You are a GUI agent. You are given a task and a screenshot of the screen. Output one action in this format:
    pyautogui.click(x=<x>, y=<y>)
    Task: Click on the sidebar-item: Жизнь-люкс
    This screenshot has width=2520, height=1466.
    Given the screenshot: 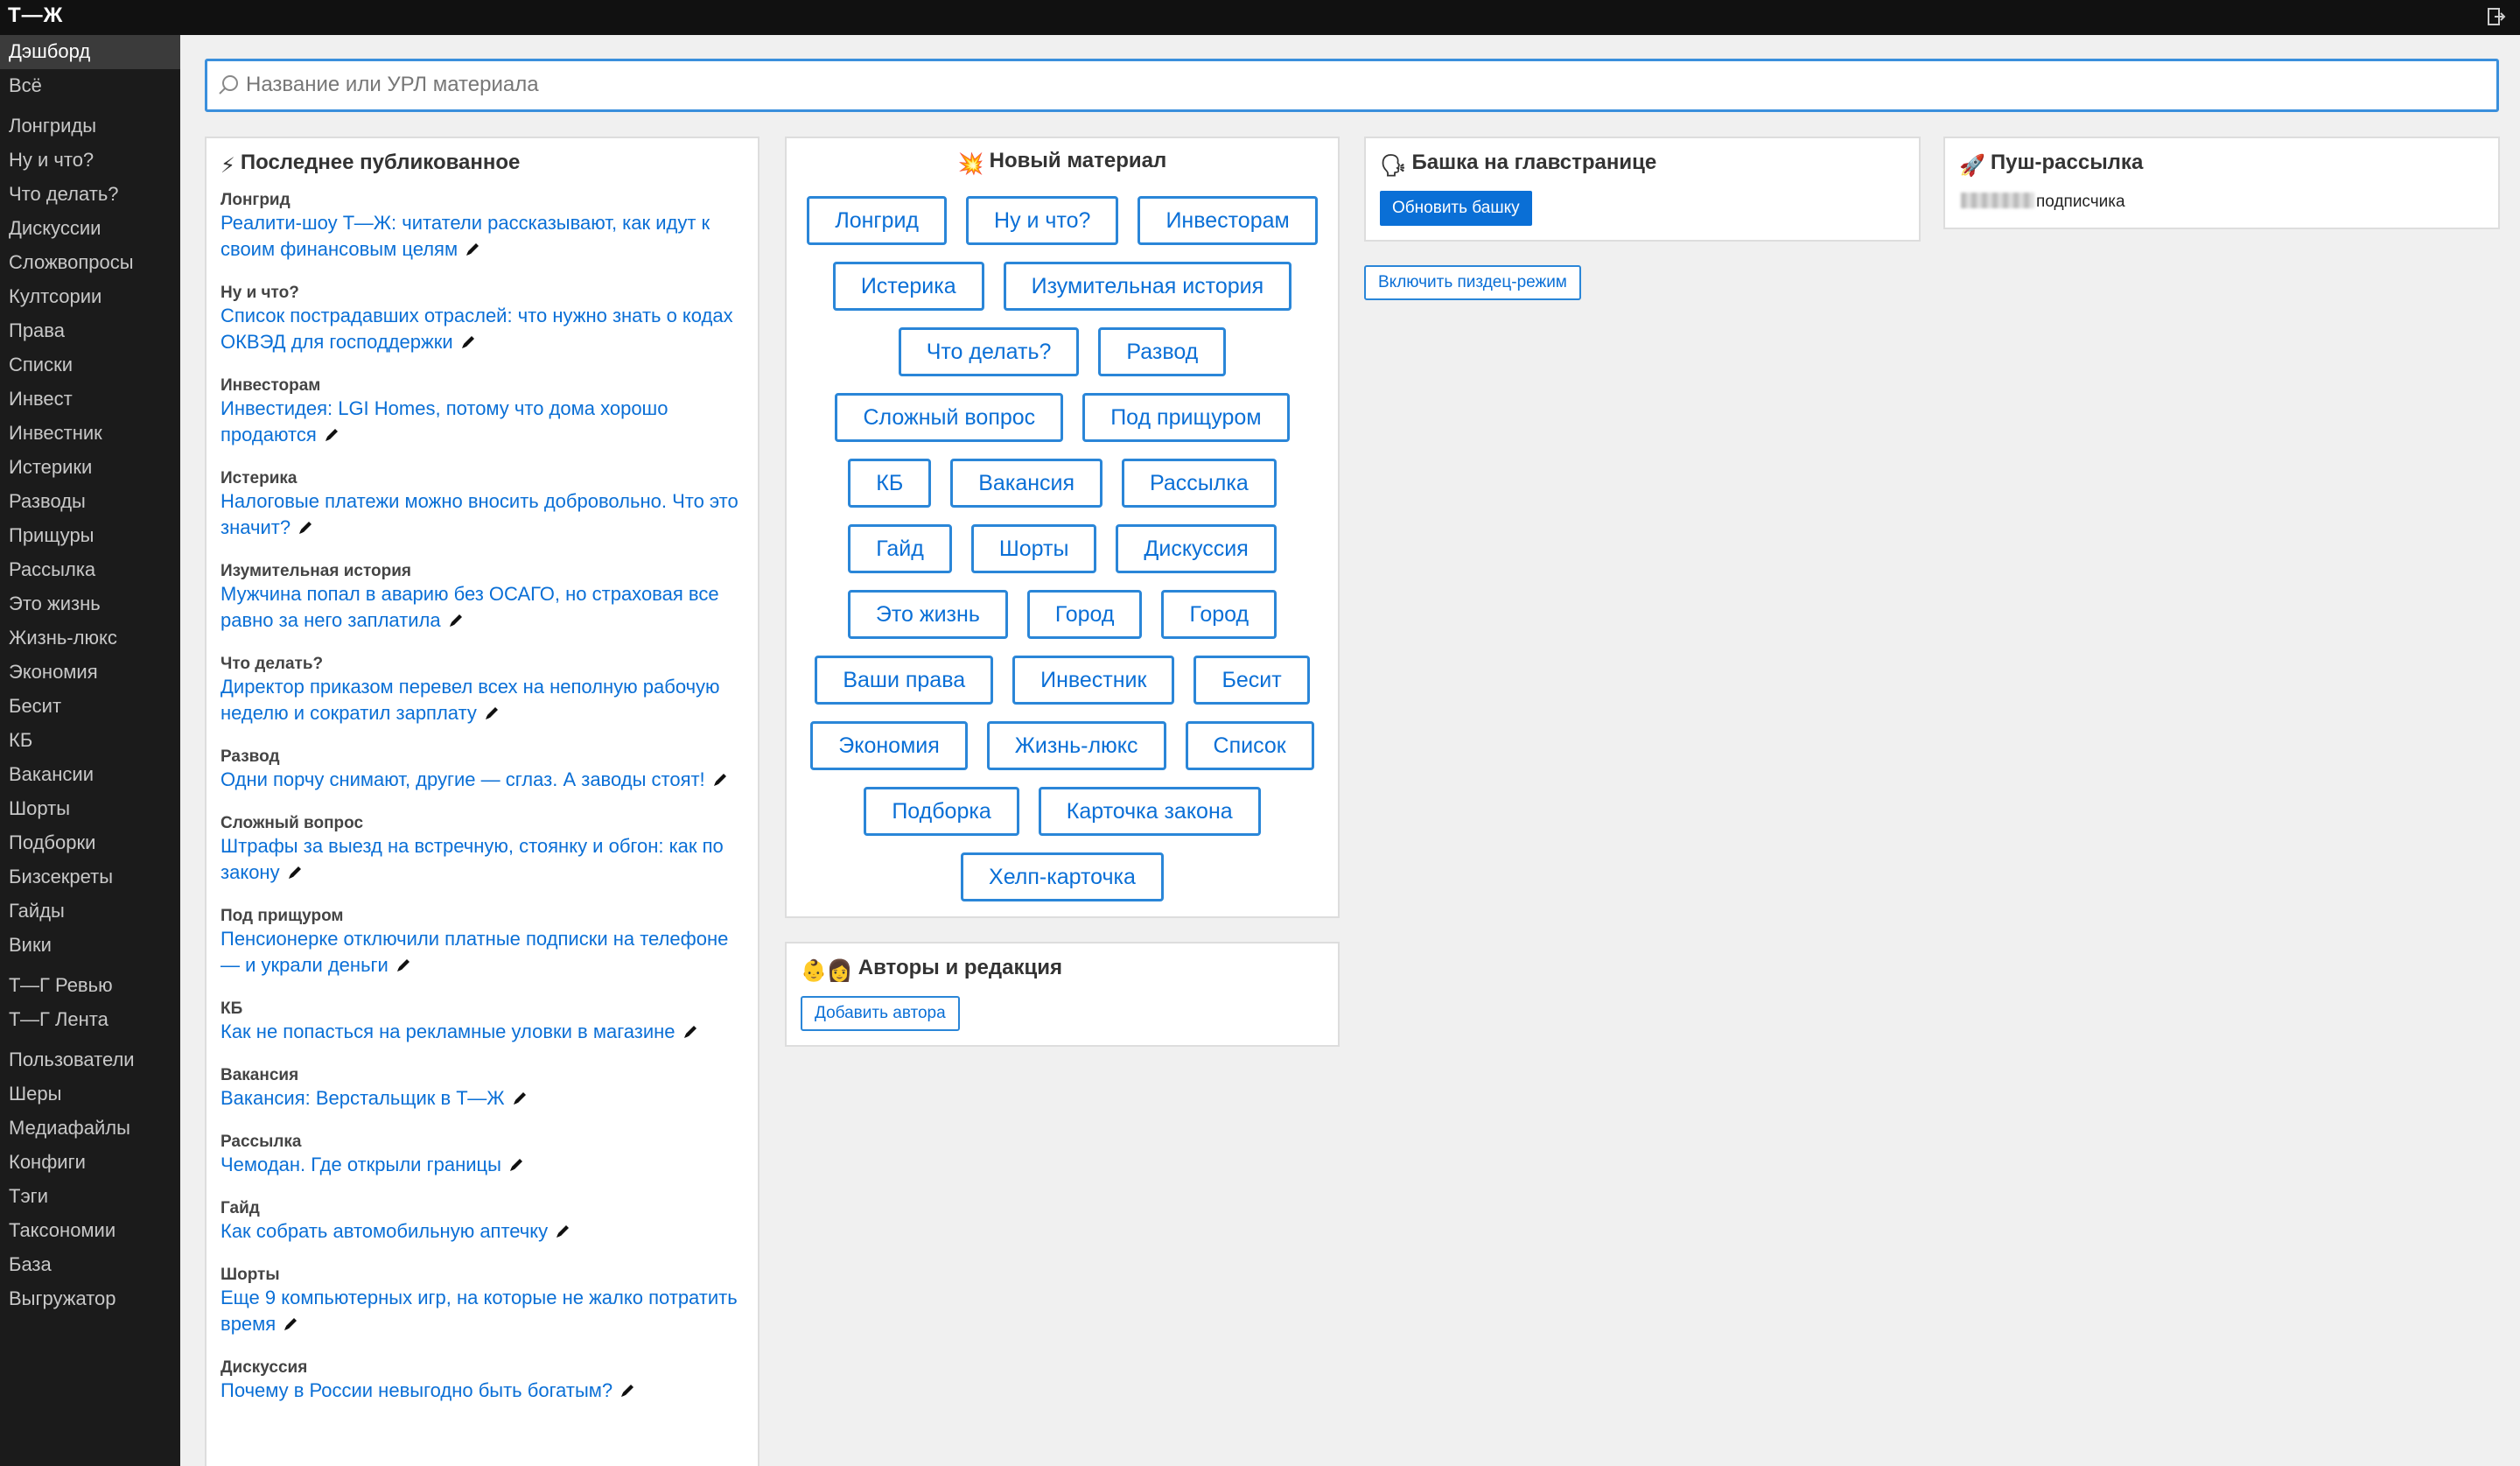 What is the action you would take?
    pyautogui.click(x=90, y=638)
    